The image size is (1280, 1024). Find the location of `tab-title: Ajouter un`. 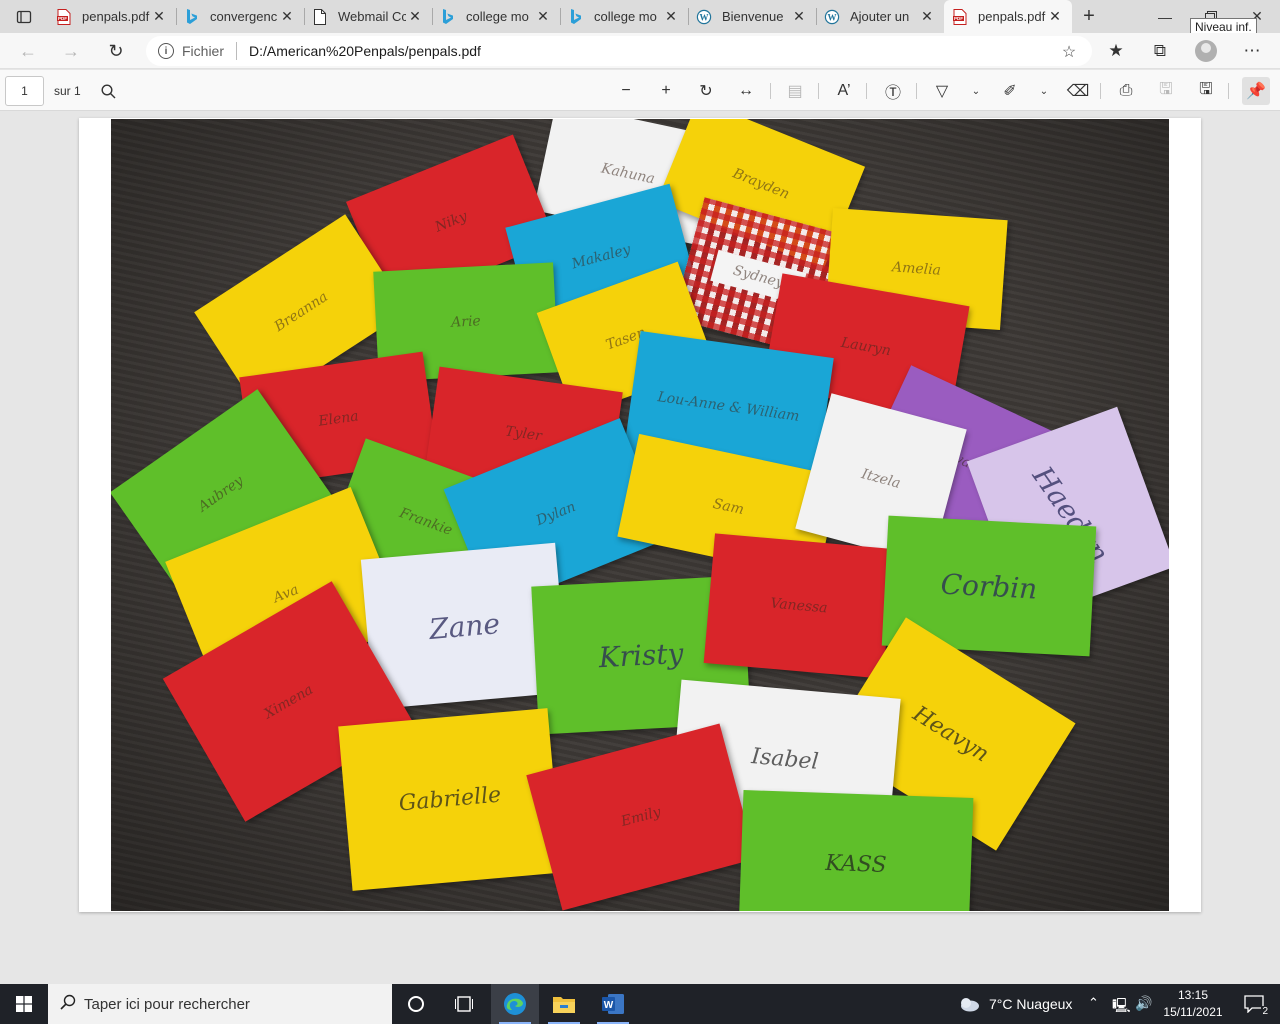

tab-title: Ajouter un is located at coordinates (880, 16).